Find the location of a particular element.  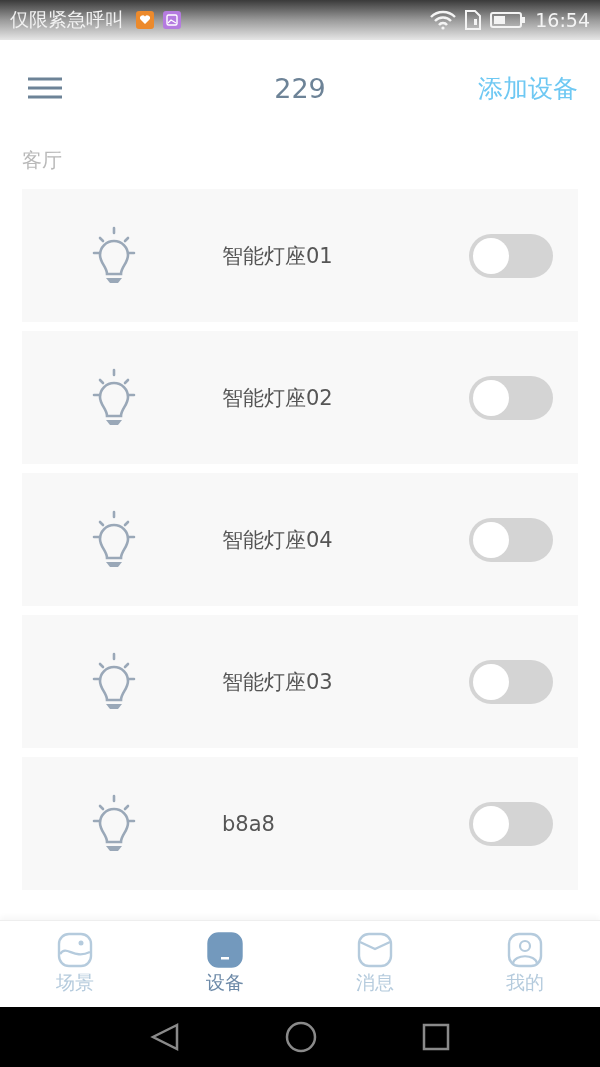

device-icon is located at coordinates (225, 950).